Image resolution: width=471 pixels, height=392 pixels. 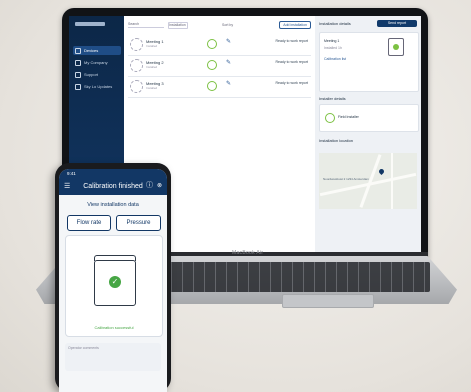 I want to click on devices-icon, so click(x=78, y=50).